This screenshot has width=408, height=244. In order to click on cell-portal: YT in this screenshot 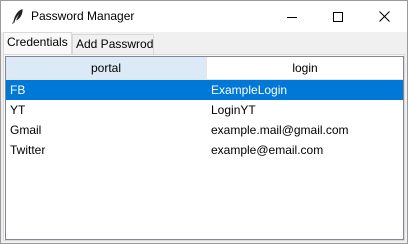, I will do `click(18, 110)`.